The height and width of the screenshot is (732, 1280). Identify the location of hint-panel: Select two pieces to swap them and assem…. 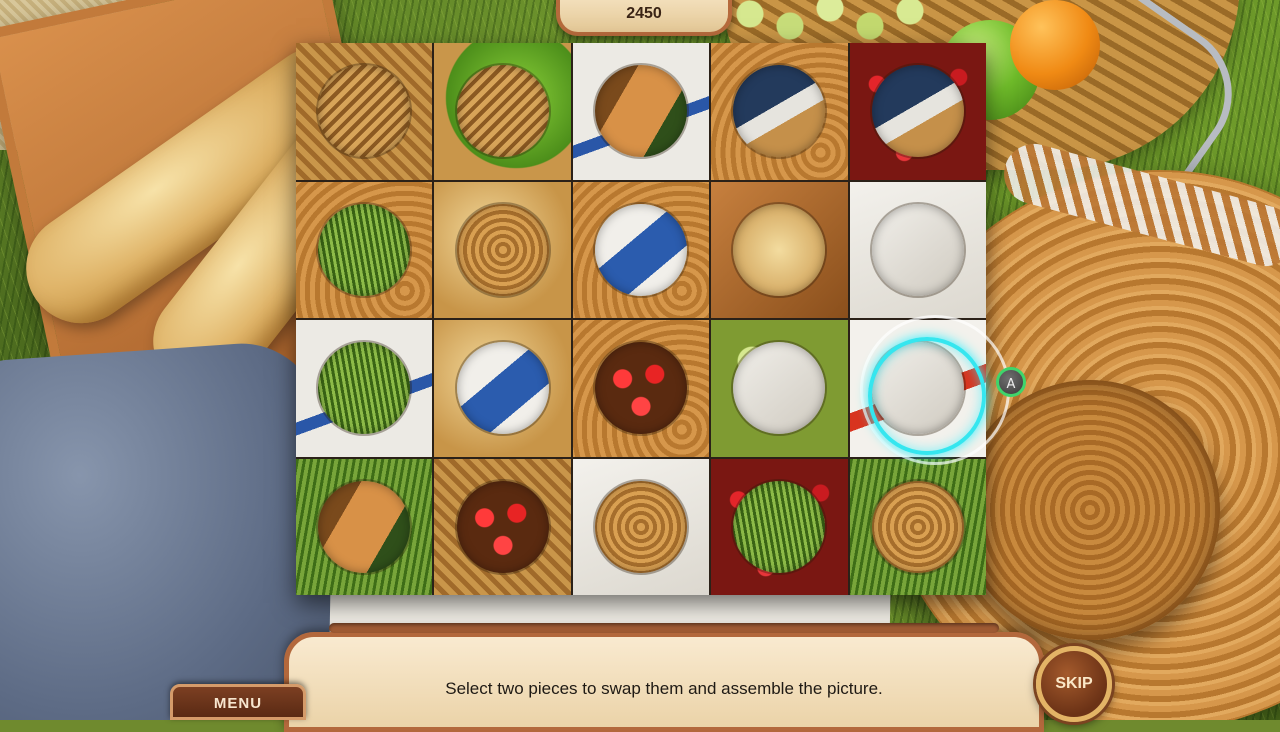
(664, 677).